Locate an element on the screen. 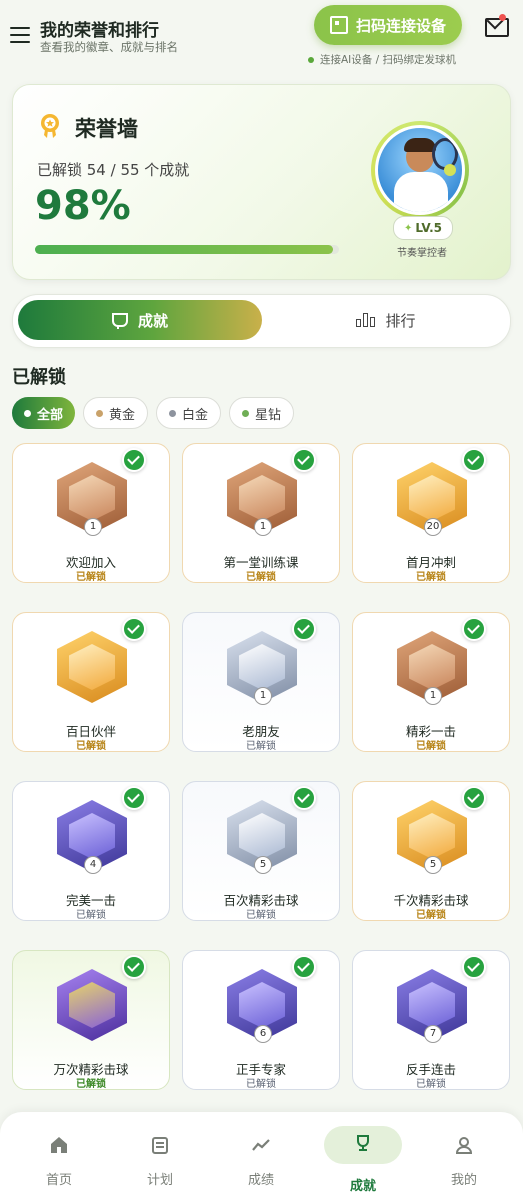 This screenshot has width=523, height=1198. menu-icon is located at coordinates (20, 35).